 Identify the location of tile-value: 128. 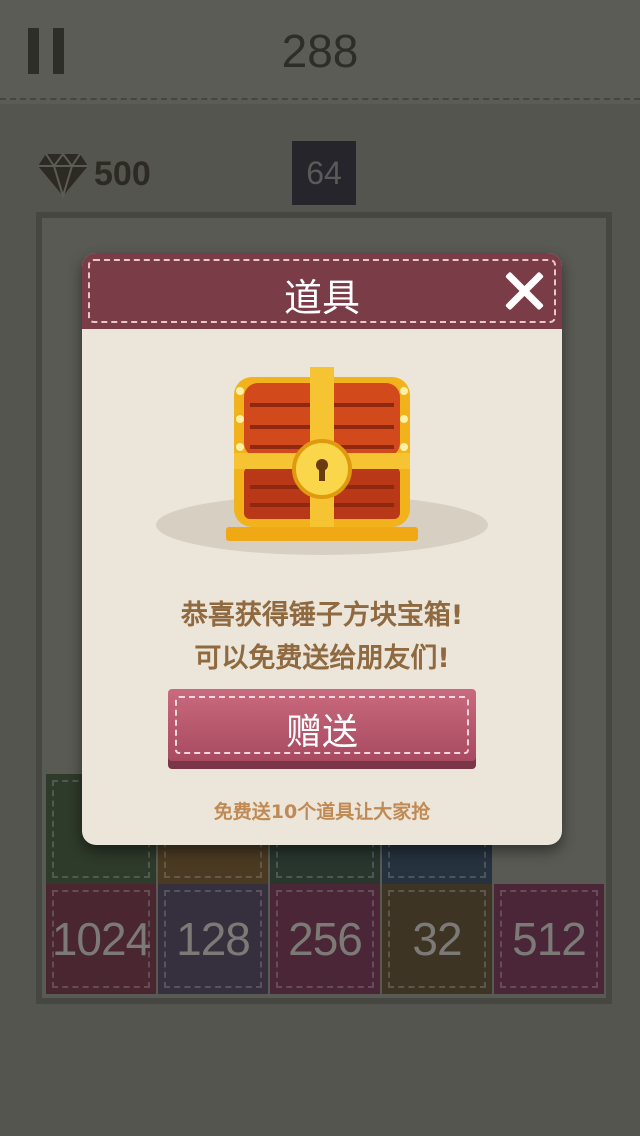
(213, 939).